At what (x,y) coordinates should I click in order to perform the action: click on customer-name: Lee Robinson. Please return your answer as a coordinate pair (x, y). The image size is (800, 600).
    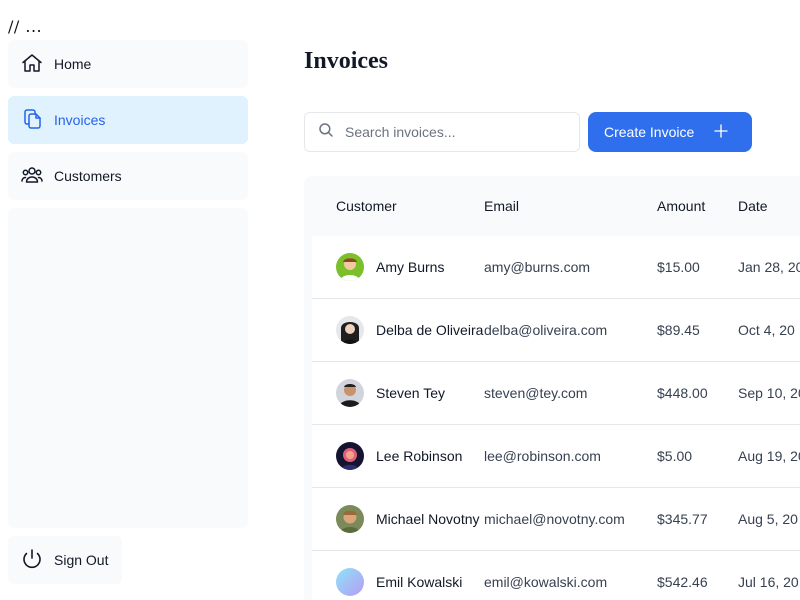
    Looking at the image, I should click on (419, 456).